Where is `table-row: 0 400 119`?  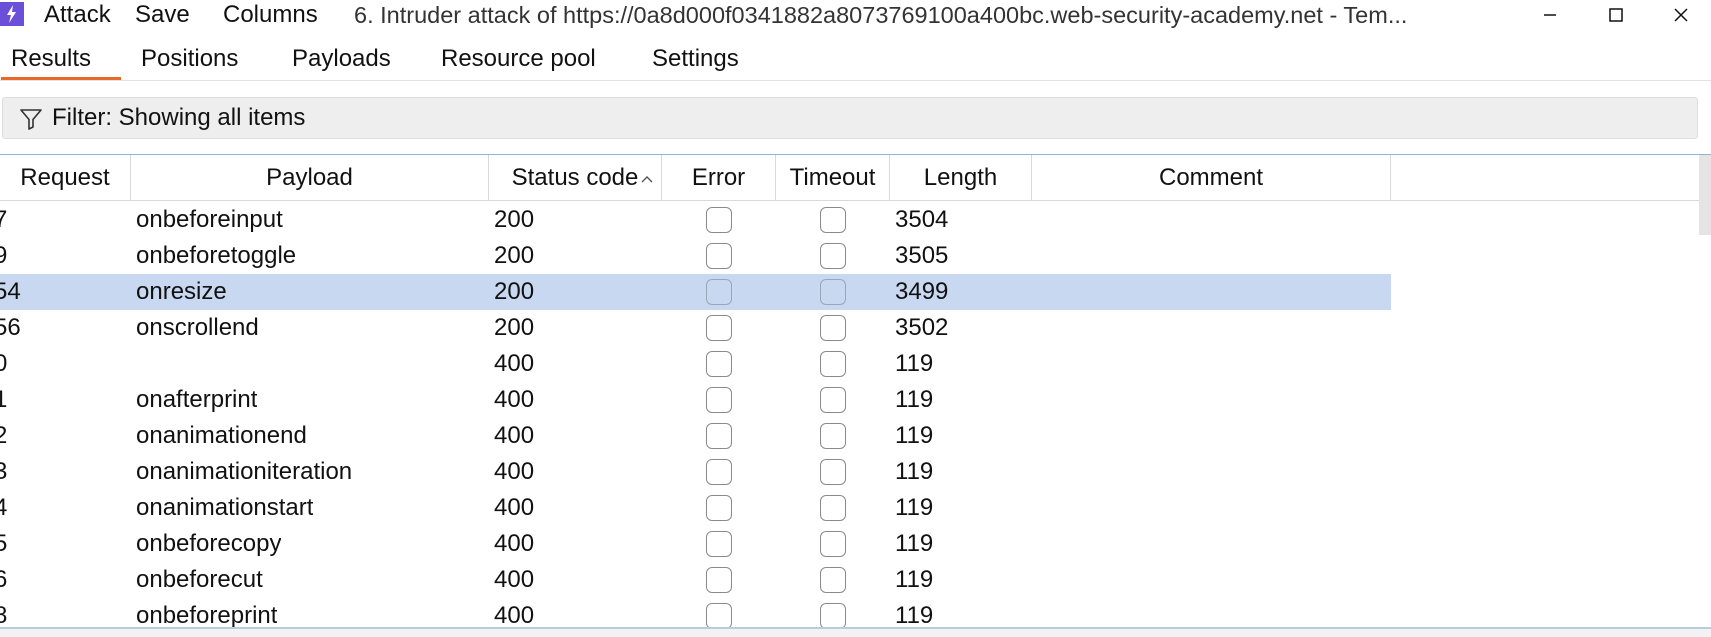
table-row: 0 400 119 is located at coordinates (695, 364).